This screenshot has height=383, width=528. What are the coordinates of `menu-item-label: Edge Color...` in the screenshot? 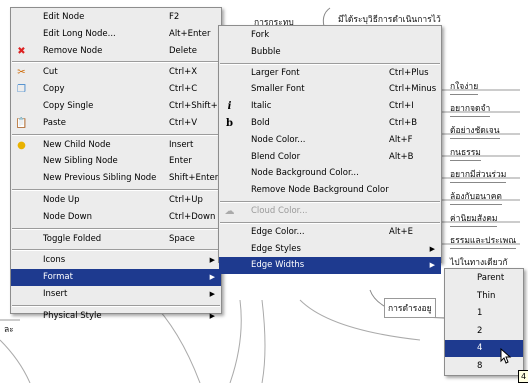 It's located at (278, 231).